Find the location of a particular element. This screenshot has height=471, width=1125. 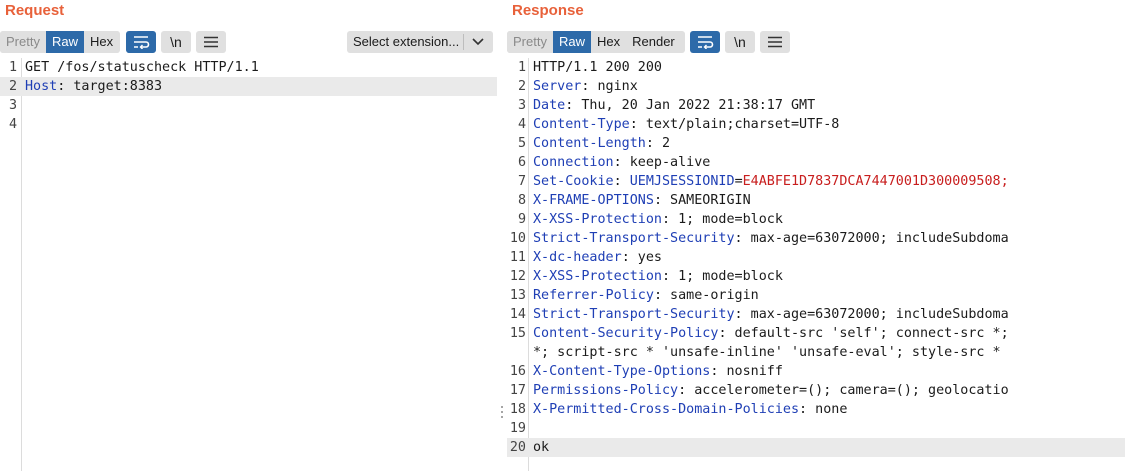

line-number: 3 is located at coordinates (12, 105).